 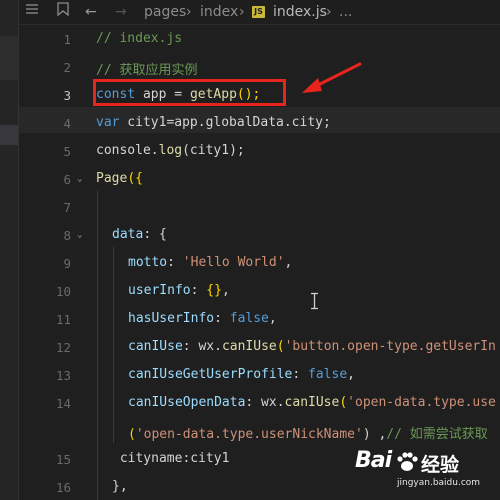 What do you see at coordinates (67, 67) in the screenshot?
I see `line-number: 2` at bounding box center [67, 67].